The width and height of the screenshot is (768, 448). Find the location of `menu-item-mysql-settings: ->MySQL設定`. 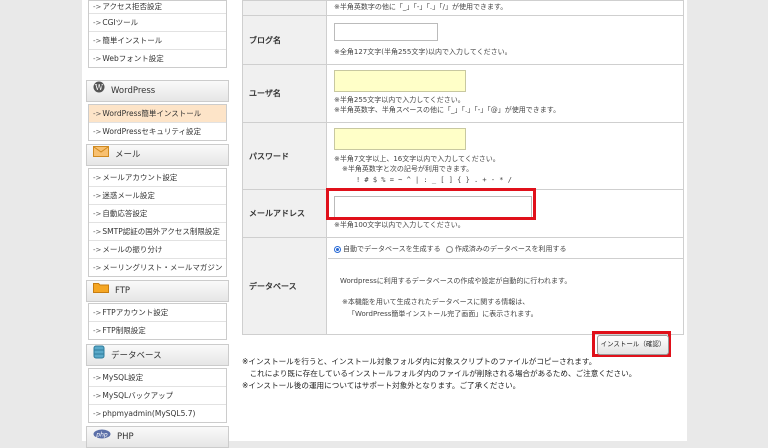

menu-item-mysql-settings: ->MySQL設定 is located at coordinates (157, 378).